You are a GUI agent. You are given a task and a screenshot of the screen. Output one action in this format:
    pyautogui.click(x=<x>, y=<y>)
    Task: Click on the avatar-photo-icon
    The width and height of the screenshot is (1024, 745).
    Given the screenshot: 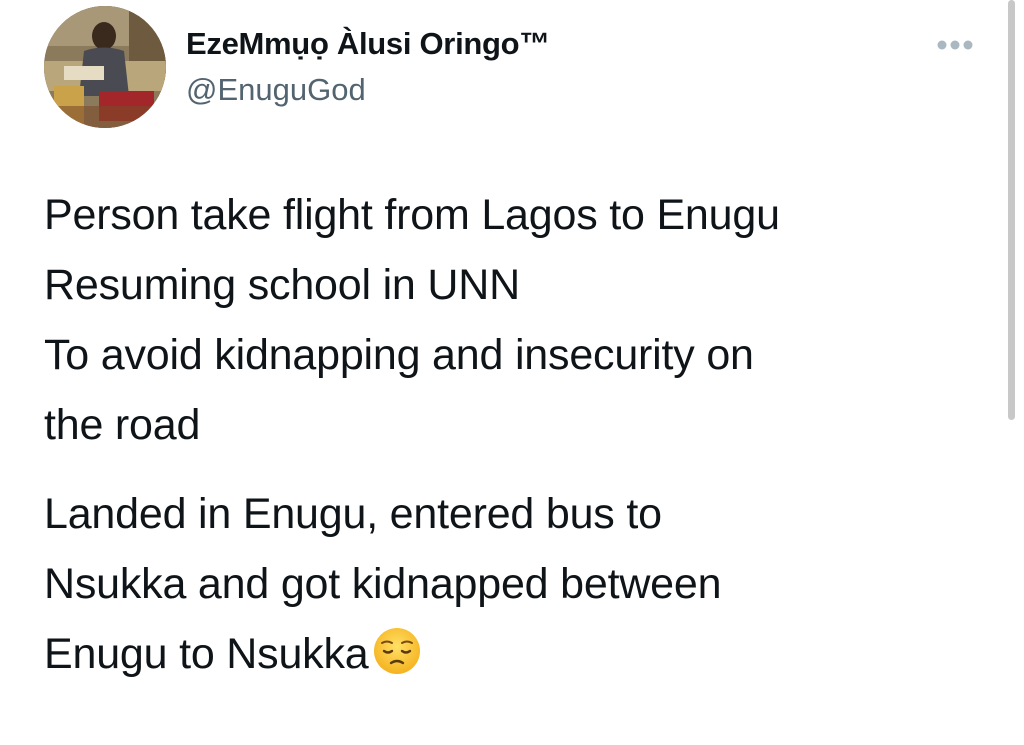 What is the action you would take?
    pyautogui.click(x=105, y=67)
    